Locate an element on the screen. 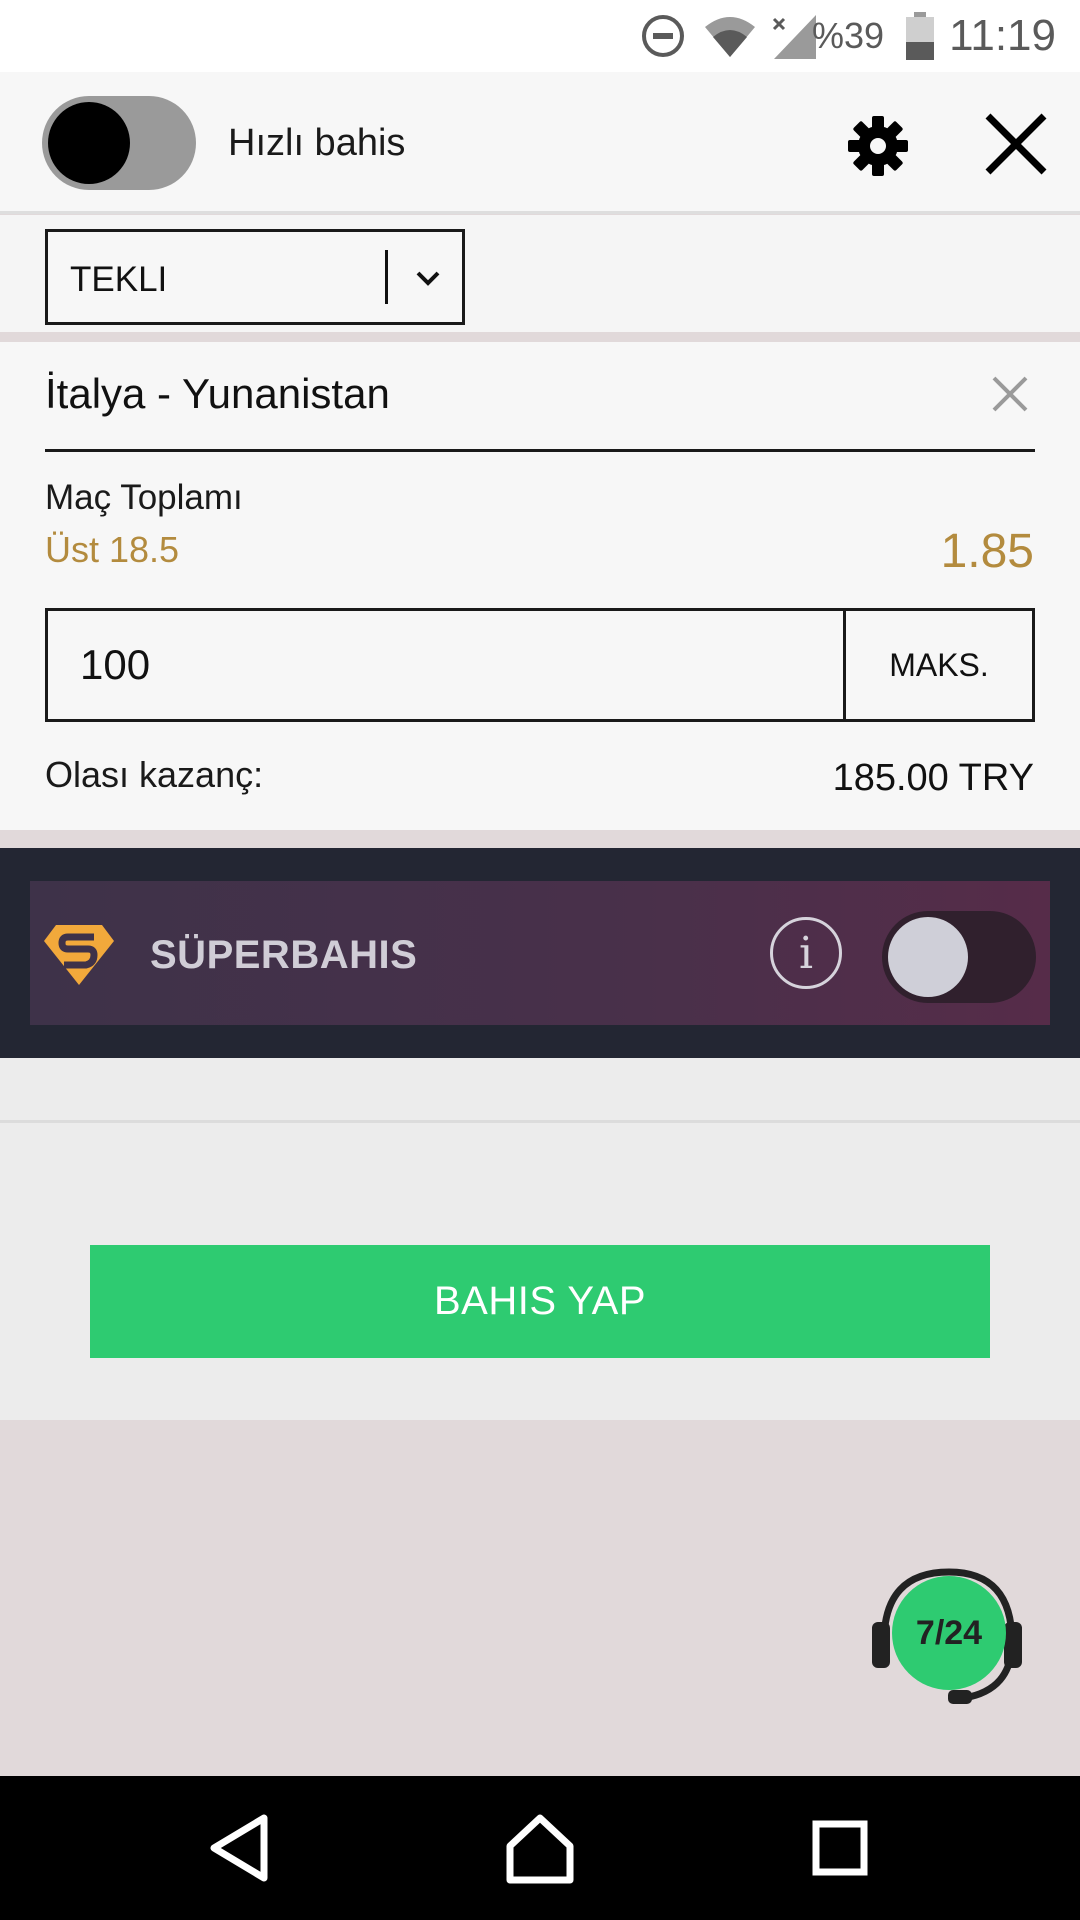 This screenshot has height=1920, width=1080. superbahis-toggle is located at coordinates (959, 957).